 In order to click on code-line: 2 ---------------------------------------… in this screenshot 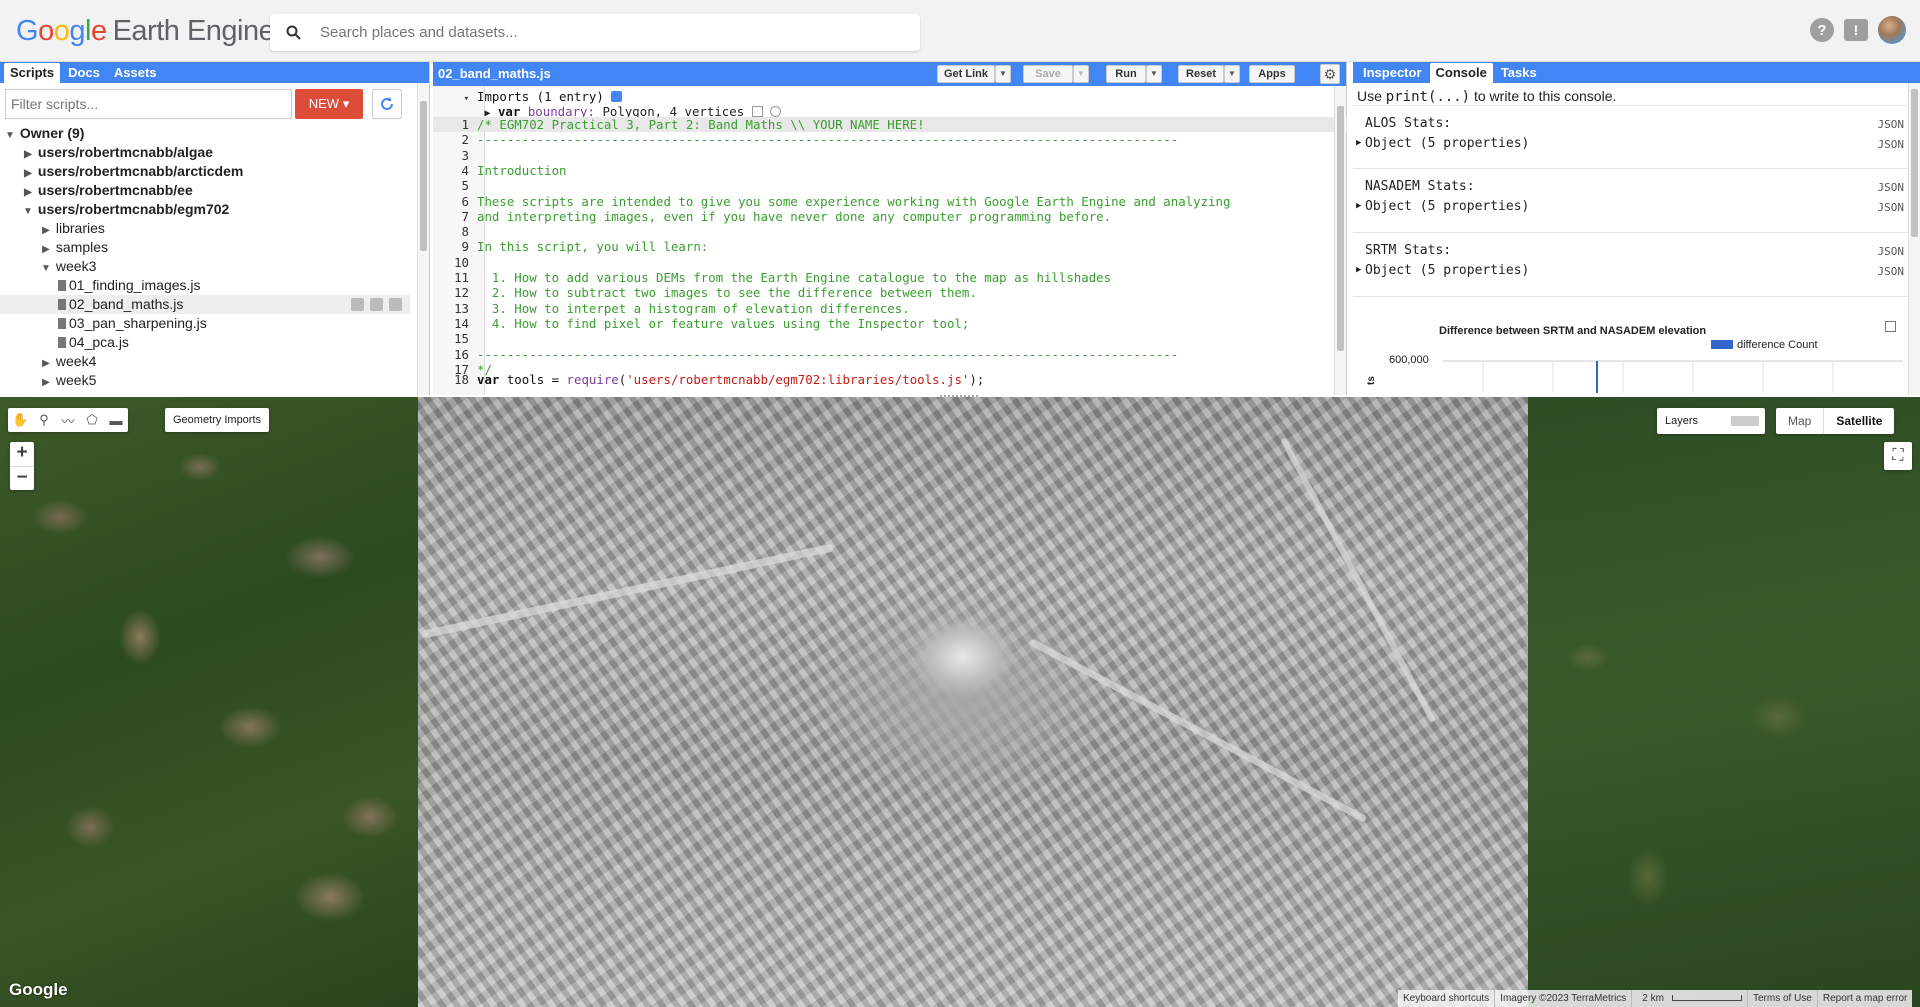, I will do `click(890, 139)`.